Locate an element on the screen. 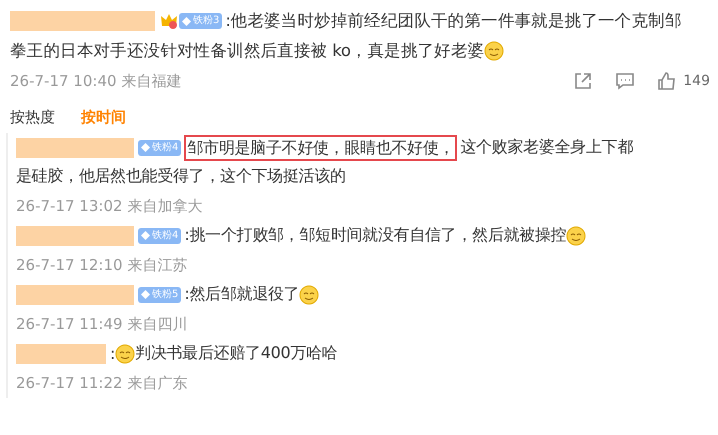 The image size is (718, 435). comment-meta: 26-7-17 10:40 来自福建 is located at coordinates (96, 81).